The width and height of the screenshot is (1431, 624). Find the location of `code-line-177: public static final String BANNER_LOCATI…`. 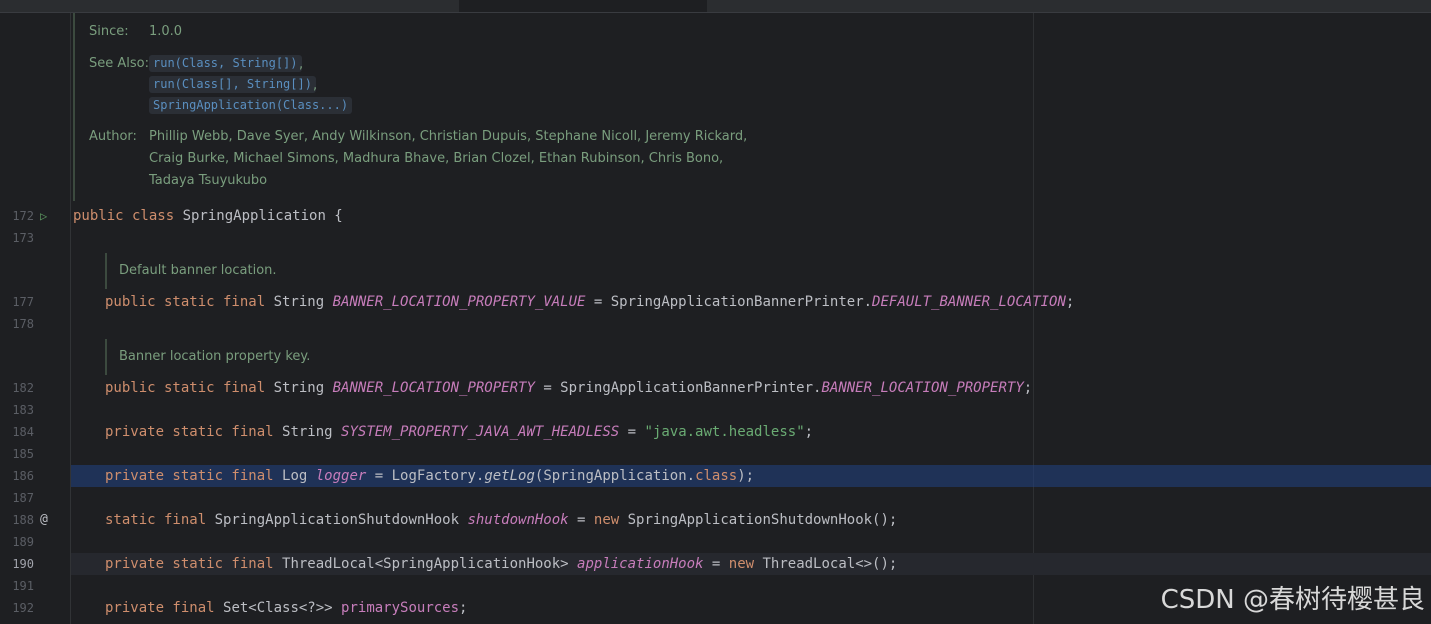

code-line-177: public static final String BANNER_LOCATI… is located at coordinates (589, 302).